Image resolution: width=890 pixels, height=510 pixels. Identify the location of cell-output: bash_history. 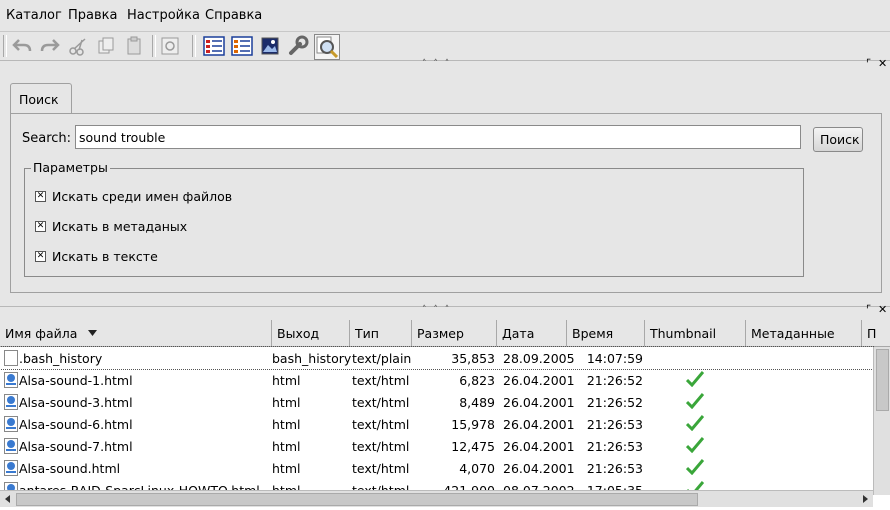
(312, 358).